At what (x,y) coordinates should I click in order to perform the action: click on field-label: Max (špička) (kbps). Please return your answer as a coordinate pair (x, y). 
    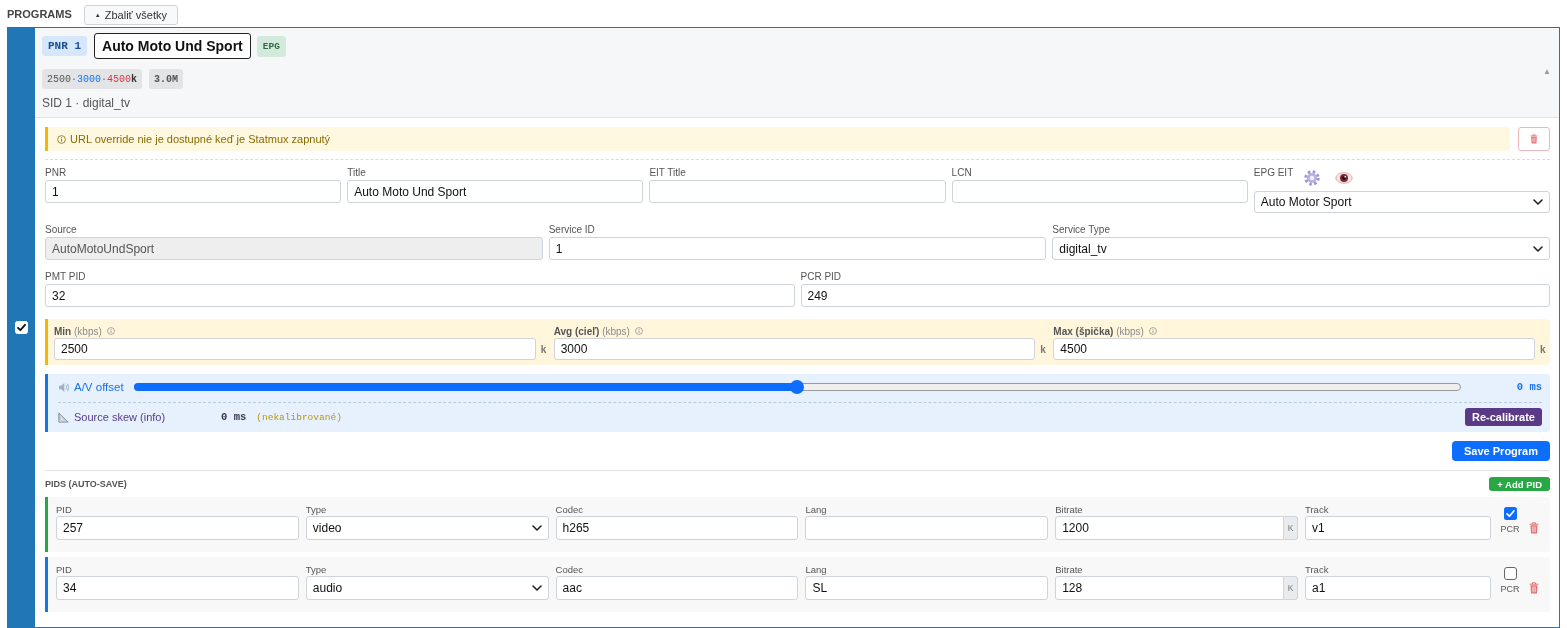
    Looking at the image, I should click on (1098, 331).